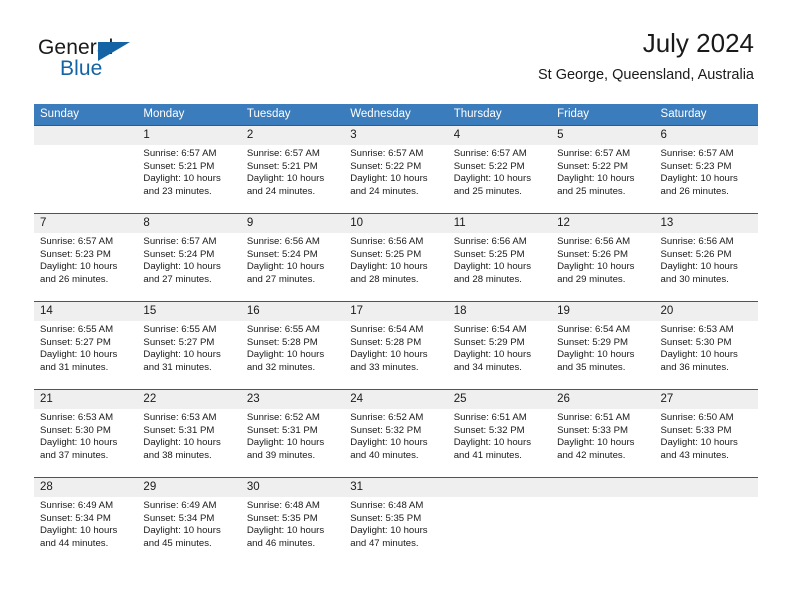 This screenshot has height=612, width=792. Describe the element at coordinates (281, 279) in the screenshot. I see `daylight-line-2: and 27 minutes.` at that location.